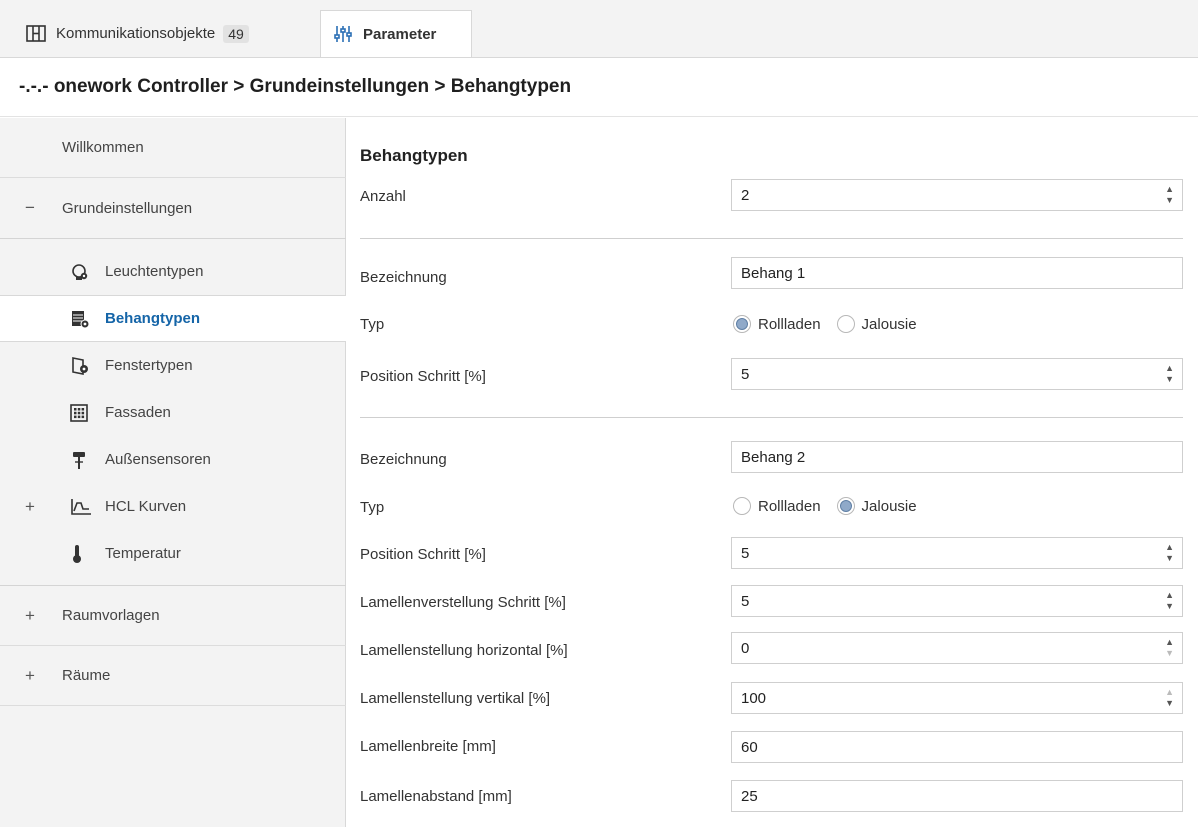 This screenshot has width=1198, height=827. Describe the element at coordinates (745, 195) in the screenshot. I see `anzahl-value: 2` at that location.